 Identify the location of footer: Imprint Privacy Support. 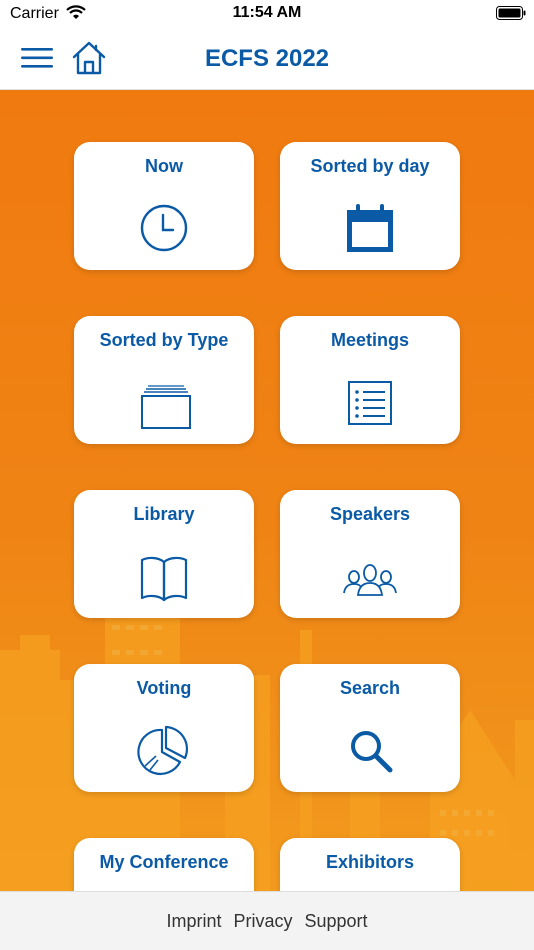
(267, 920).